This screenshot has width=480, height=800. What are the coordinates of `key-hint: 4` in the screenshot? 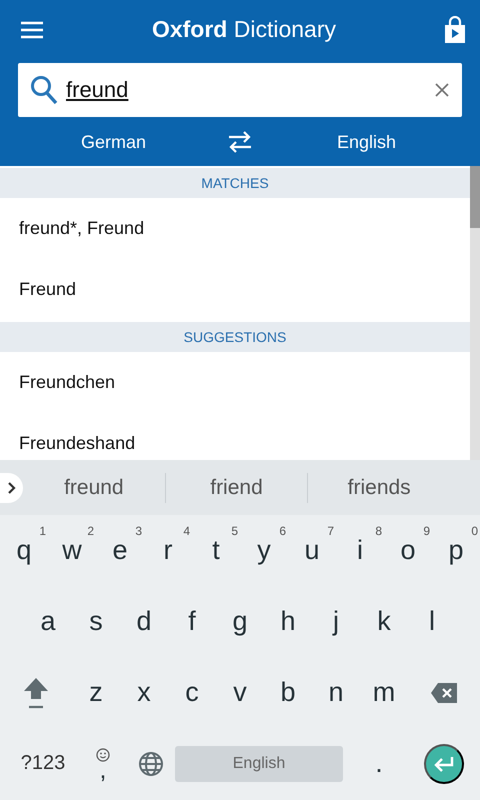 It's located at (186, 531).